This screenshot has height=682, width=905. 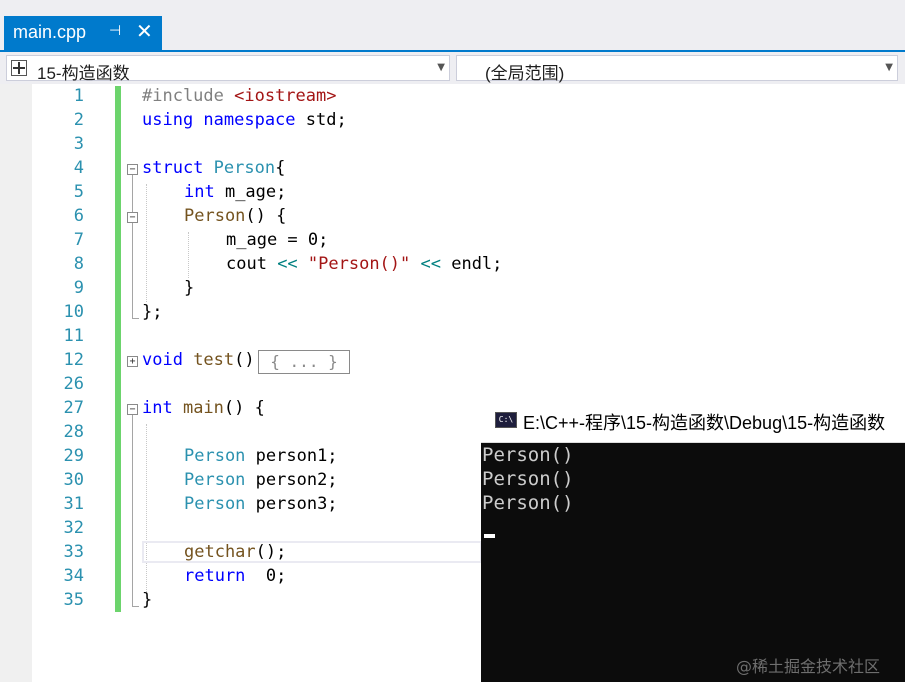 What do you see at coordinates (178, 168) in the screenshot?
I see `keyword: struct` at bounding box center [178, 168].